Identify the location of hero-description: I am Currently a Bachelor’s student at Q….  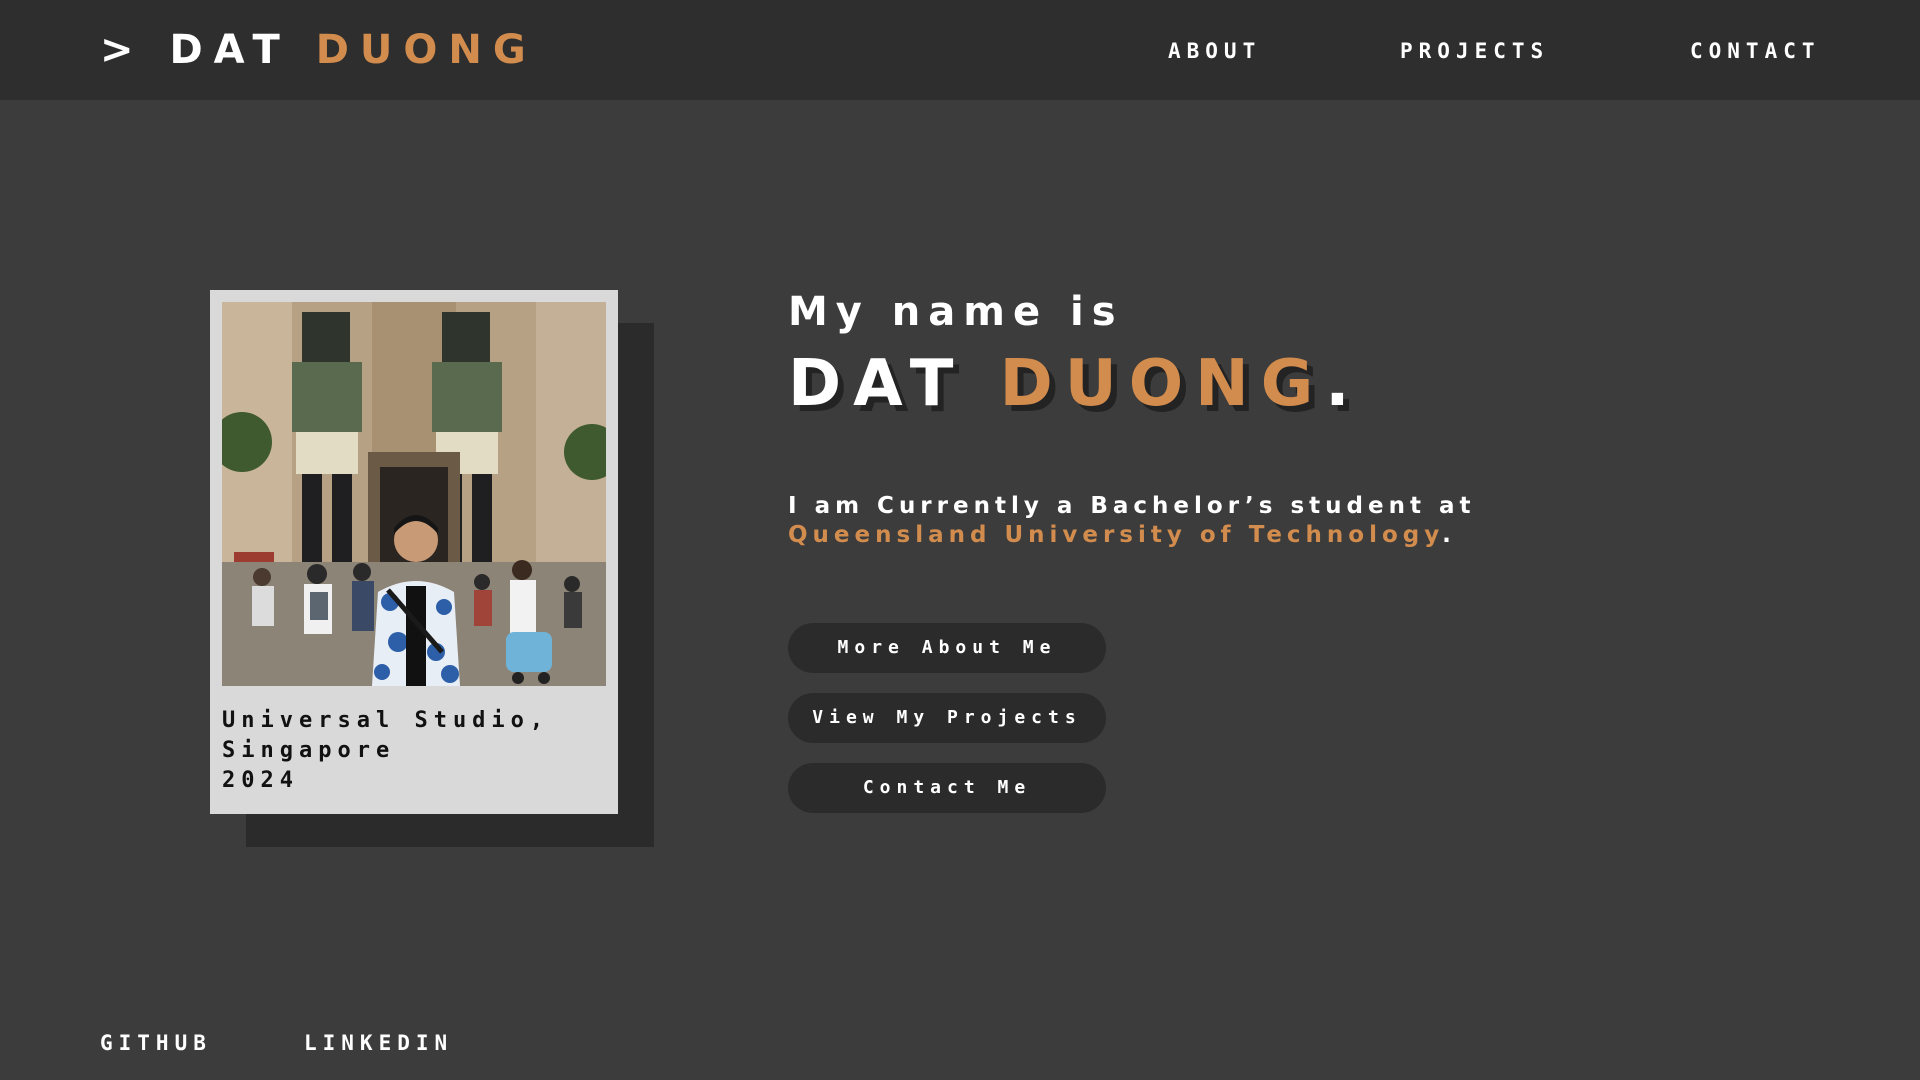
(1131, 521).